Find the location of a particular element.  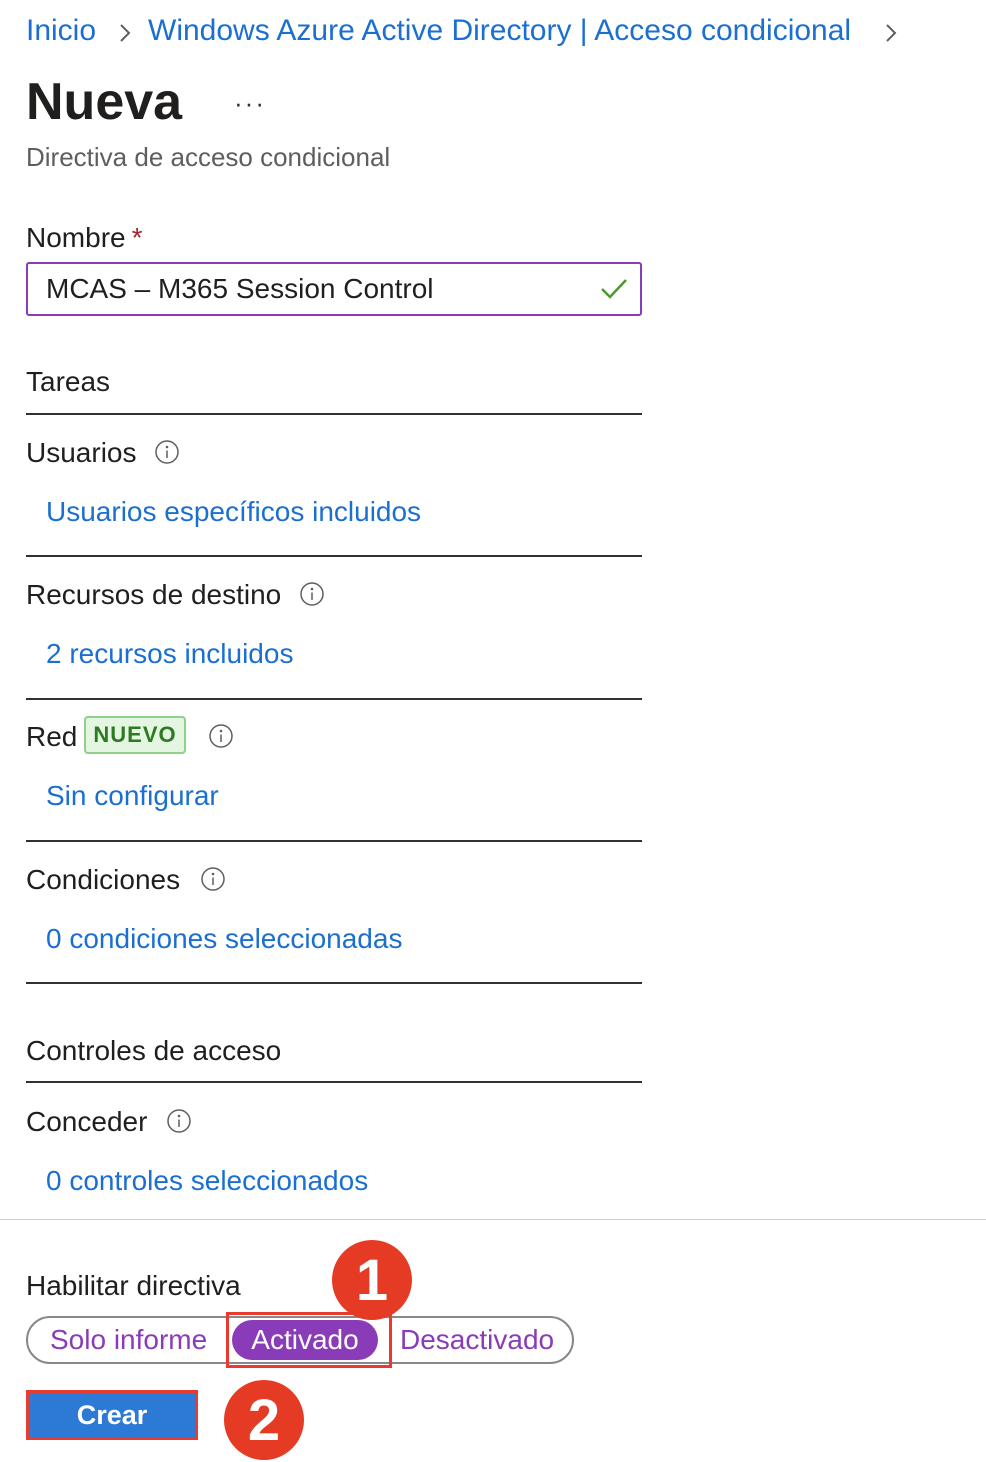

option-off: Desactivado is located at coordinates (477, 1340).